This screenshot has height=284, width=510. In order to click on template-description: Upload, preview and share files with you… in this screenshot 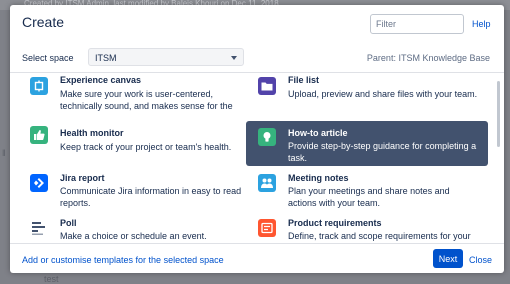, I will do `click(383, 94)`.